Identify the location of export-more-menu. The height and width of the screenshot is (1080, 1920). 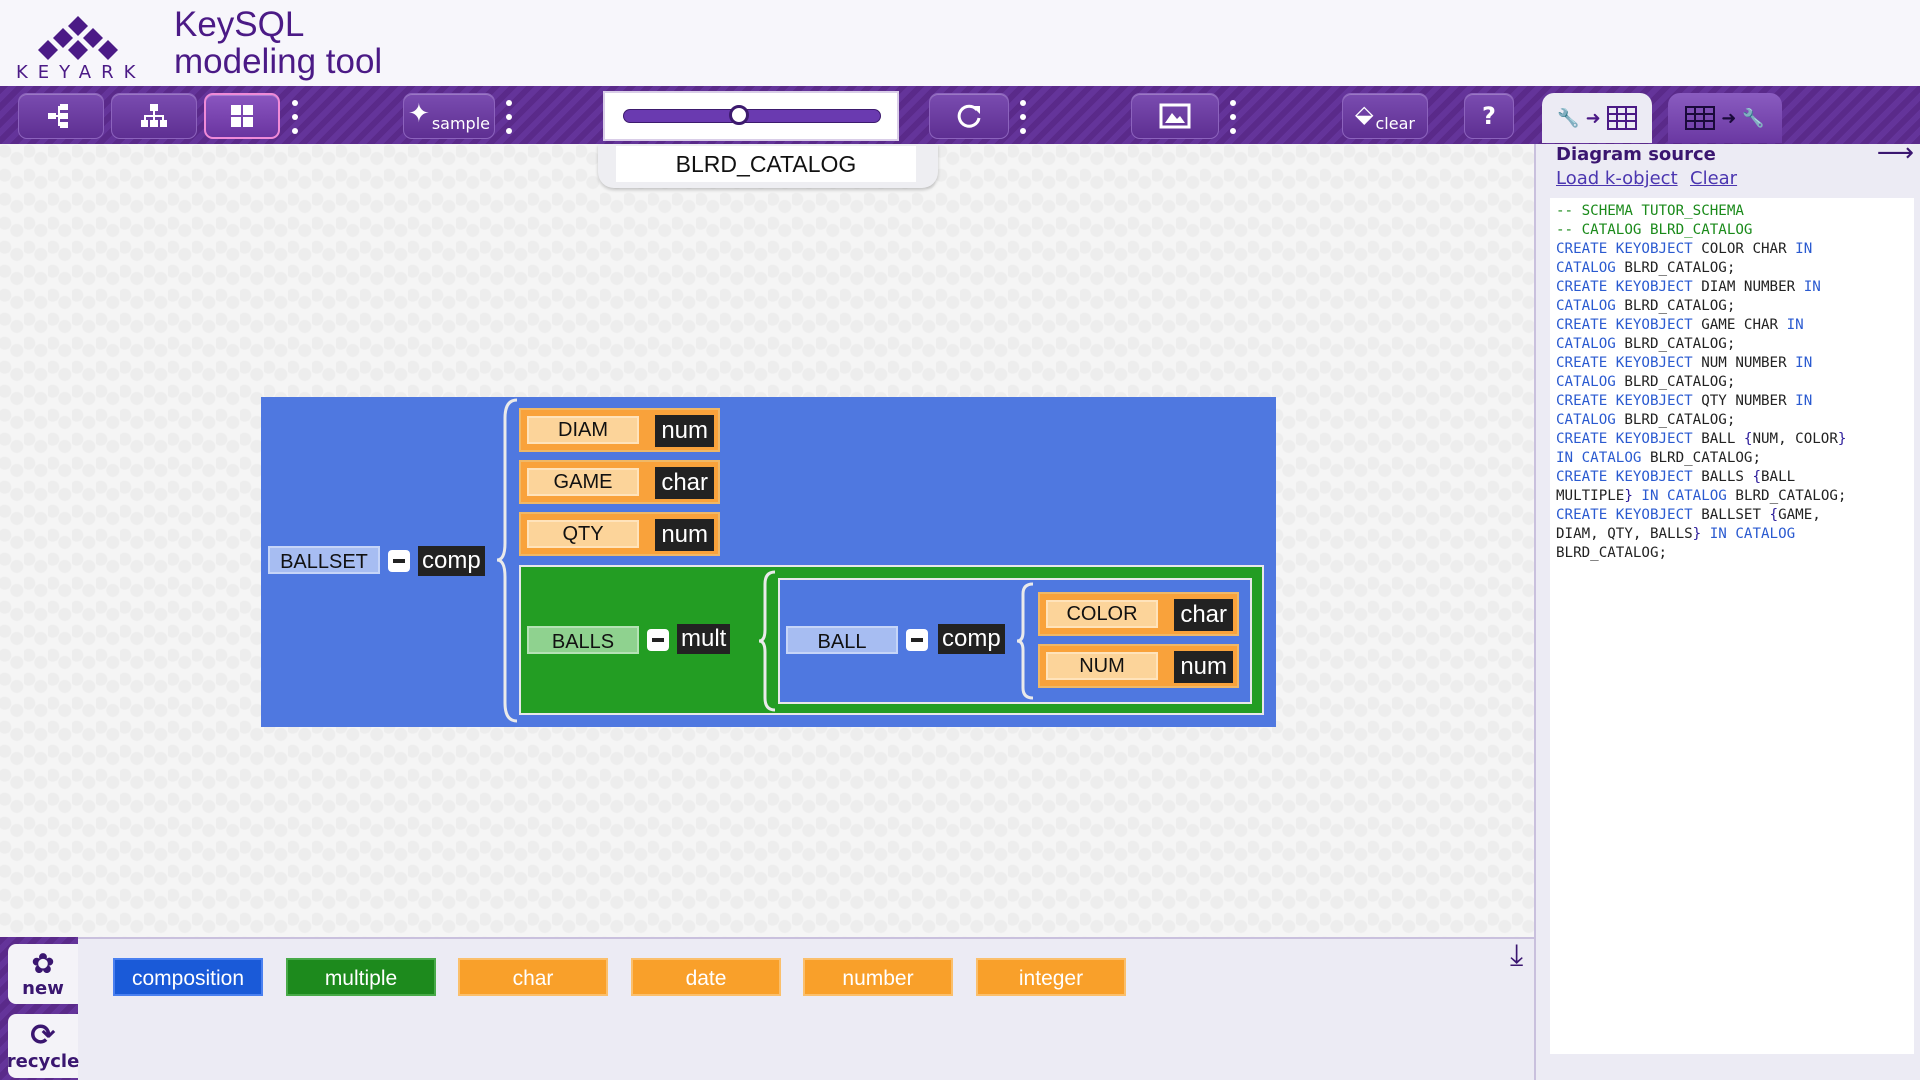
(1233, 117).